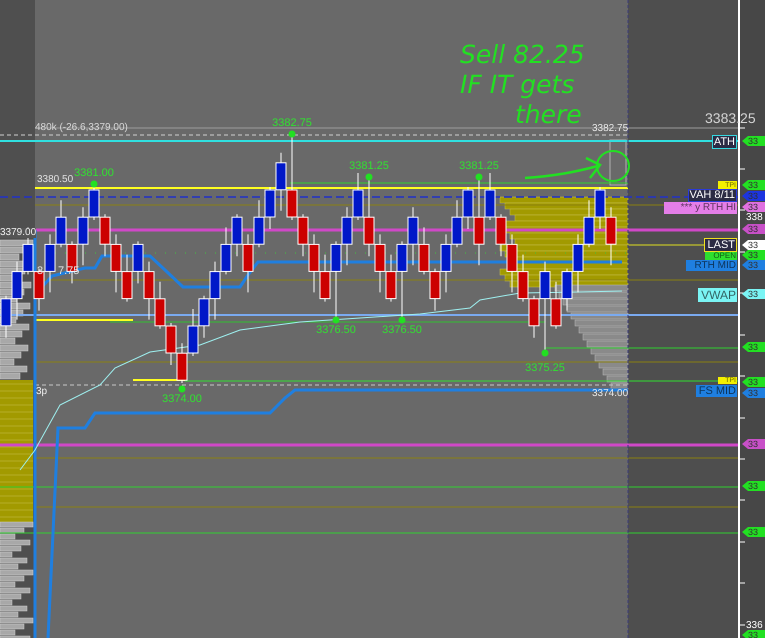 Image resolution: width=765 pixels, height=638 pixels. Describe the element at coordinates (716, 391) in the screenshot. I see `line-label: FS MID` at that location.